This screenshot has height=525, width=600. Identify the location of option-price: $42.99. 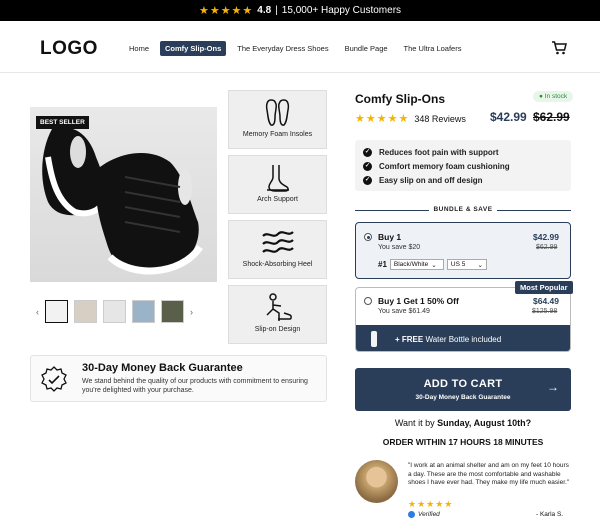
(546, 237).